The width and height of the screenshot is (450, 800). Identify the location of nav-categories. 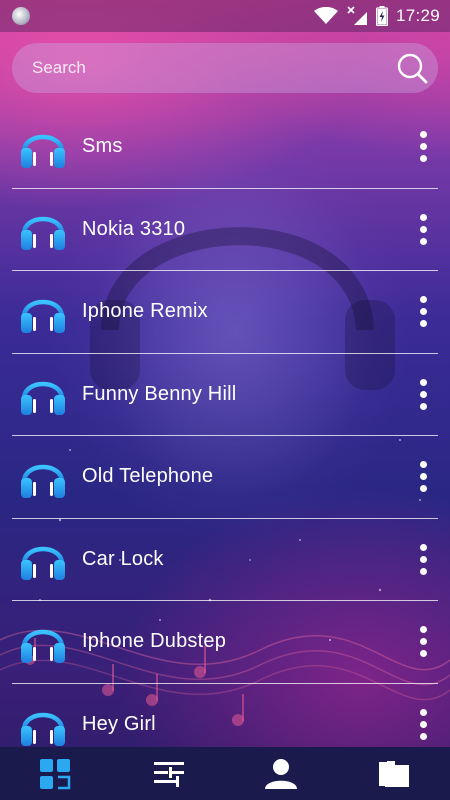
(56, 773).